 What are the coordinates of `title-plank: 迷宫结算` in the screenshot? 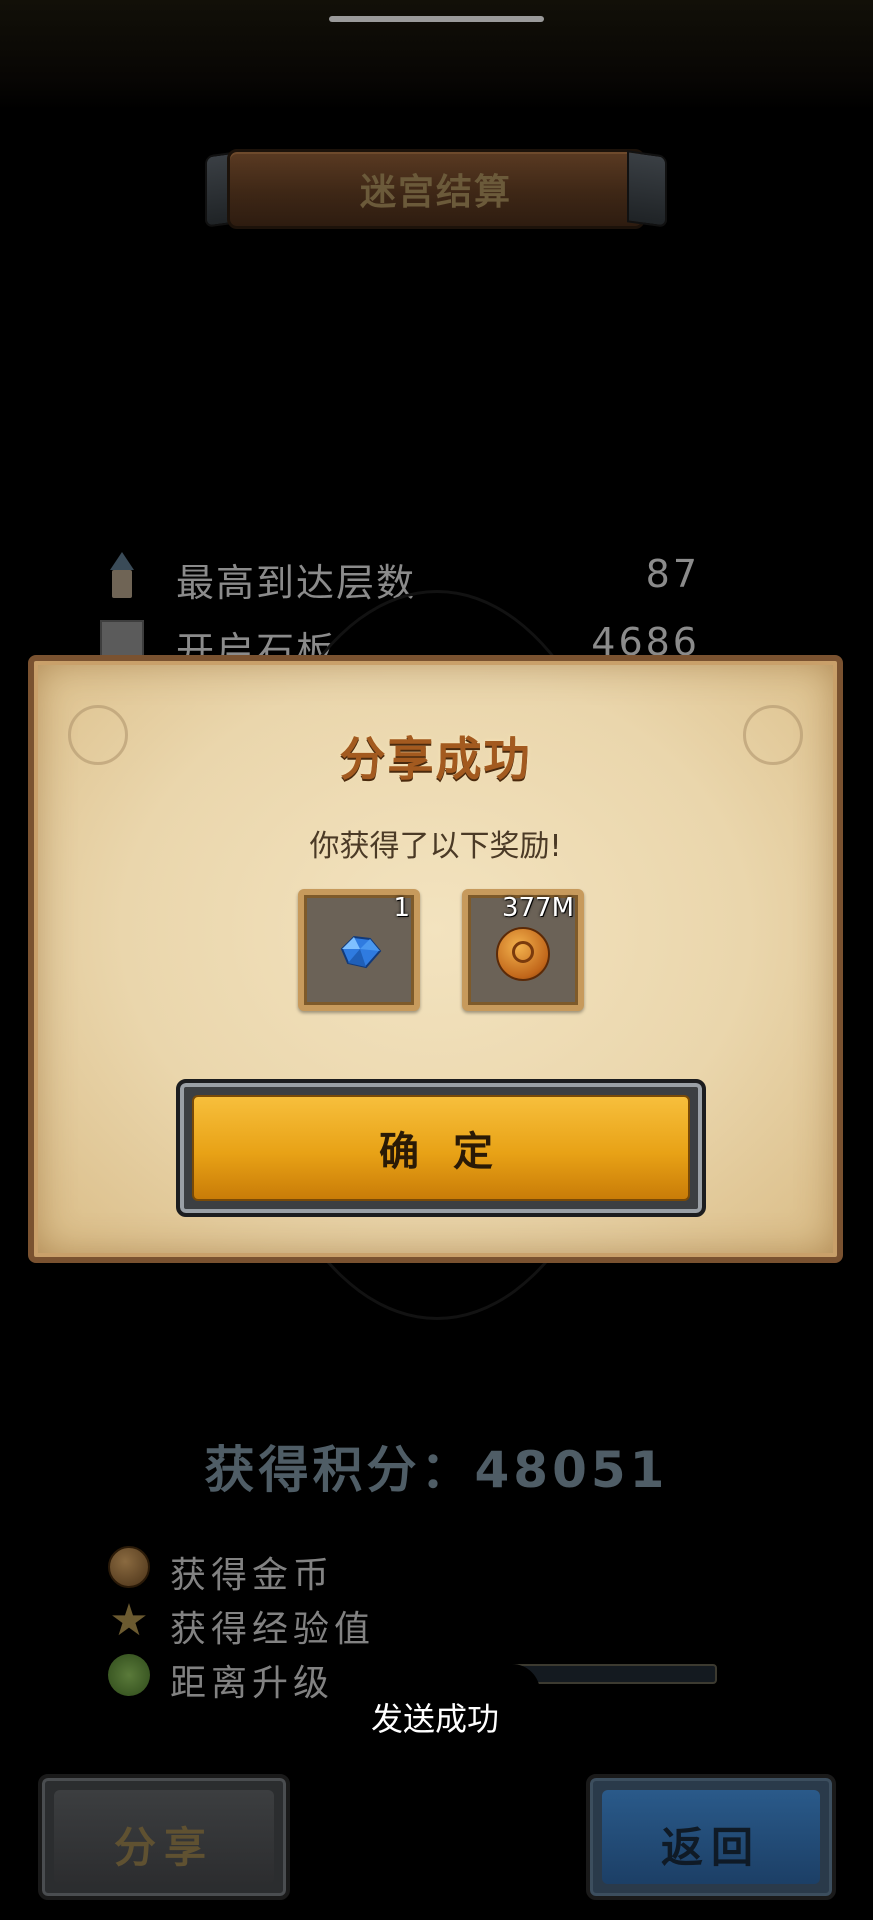 It's located at (436, 189).